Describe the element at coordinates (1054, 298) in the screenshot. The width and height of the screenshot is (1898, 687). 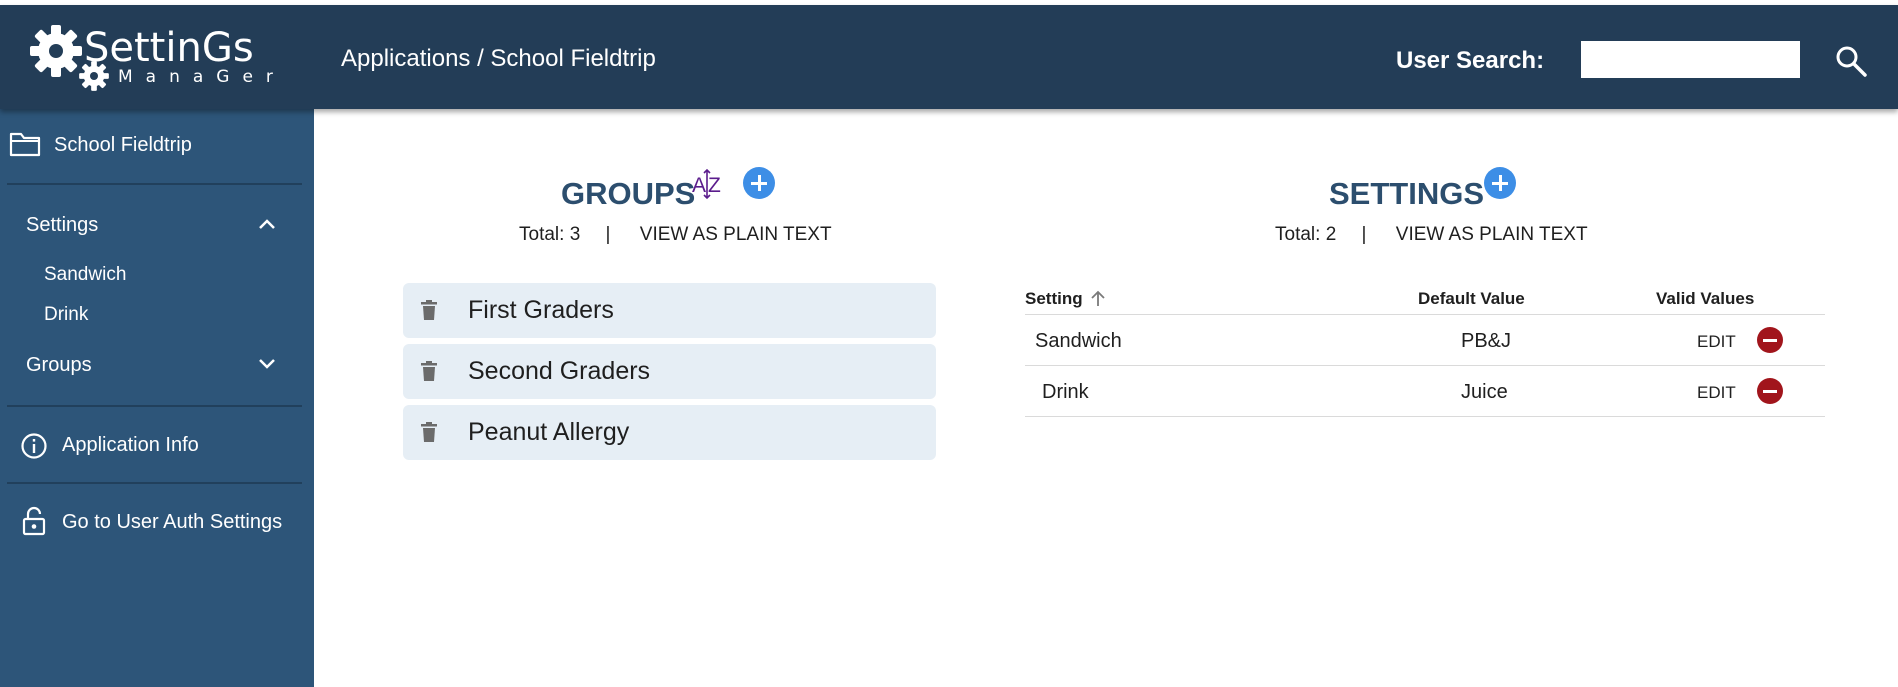
I see `column-header-setting: Setting` at that location.